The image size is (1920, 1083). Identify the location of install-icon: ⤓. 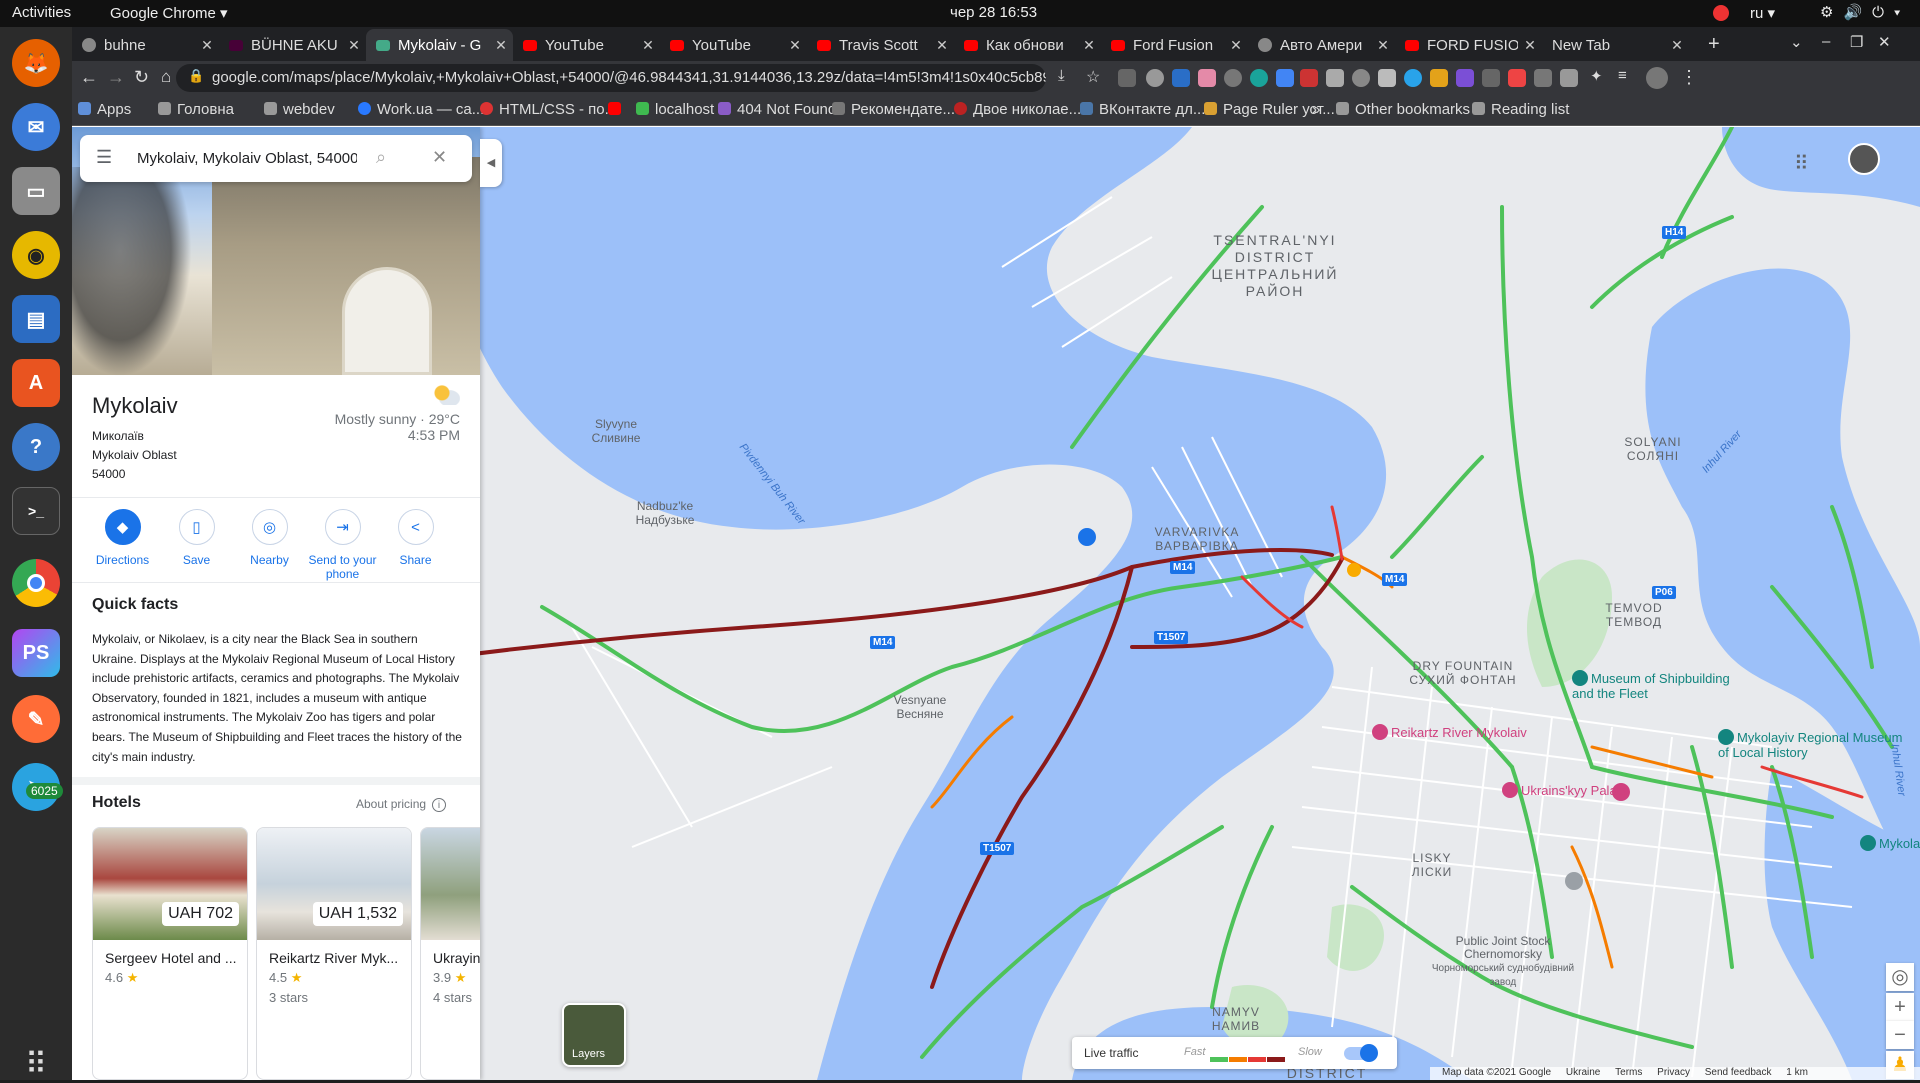
(1061, 75).